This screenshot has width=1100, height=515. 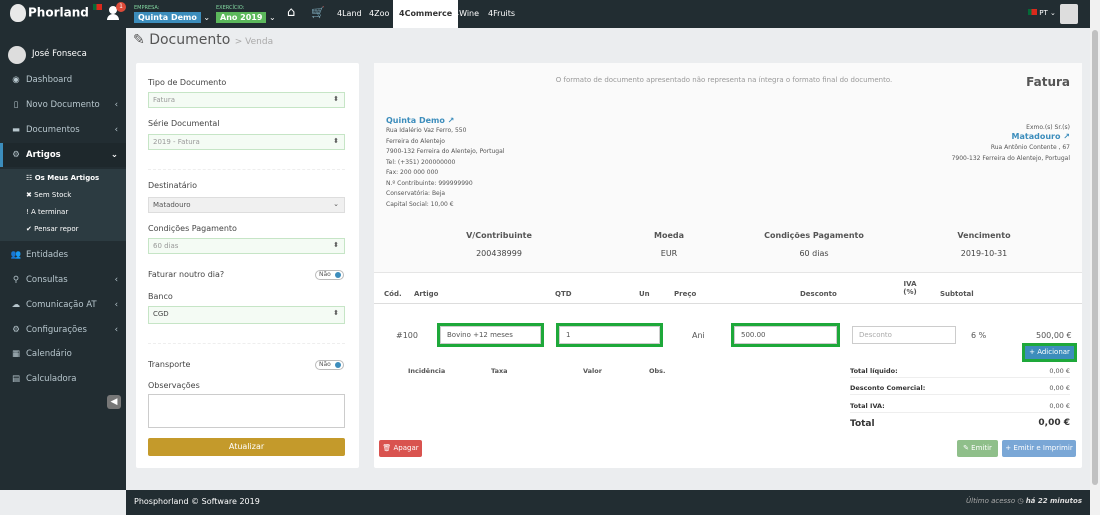 I want to click on article-input: Bovino +12 meses, so click(x=490, y=335).